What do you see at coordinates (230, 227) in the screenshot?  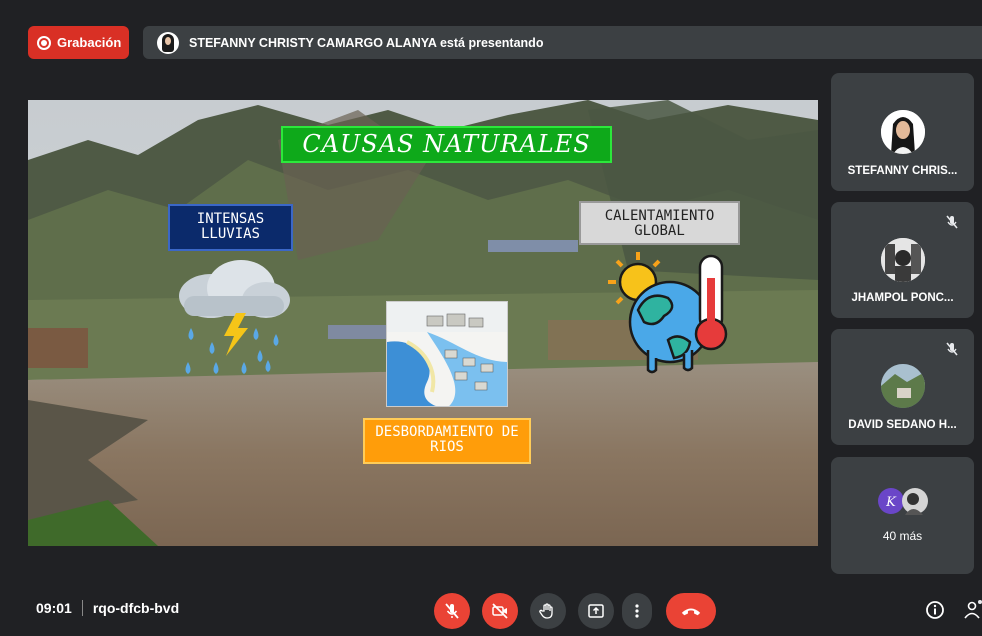 I see `cause-rain-label: INTENSAS LLUVIAS` at bounding box center [230, 227].